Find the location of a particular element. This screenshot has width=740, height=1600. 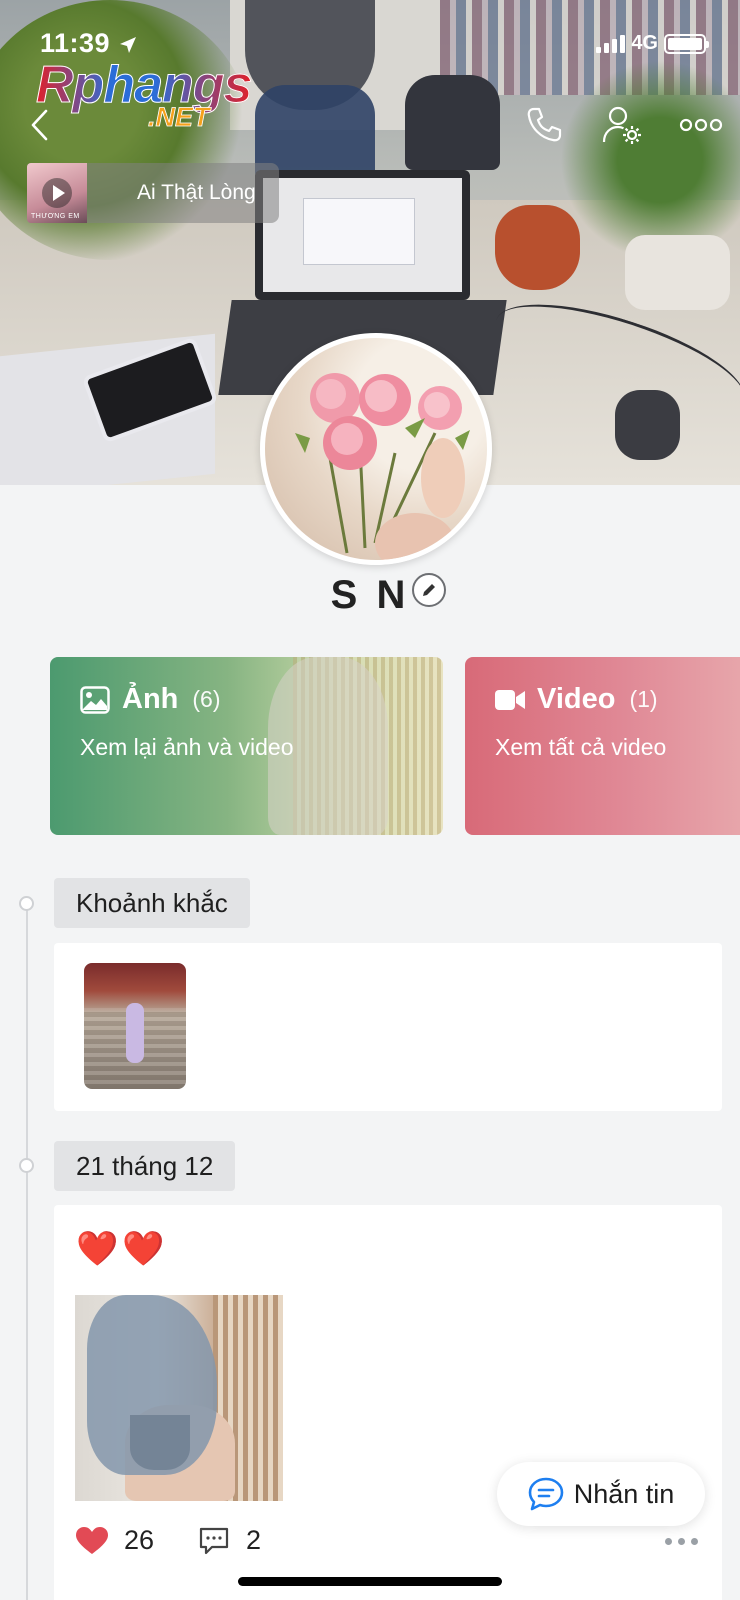

message-button: Nhắn tin is located at coordinates (601, 1494).